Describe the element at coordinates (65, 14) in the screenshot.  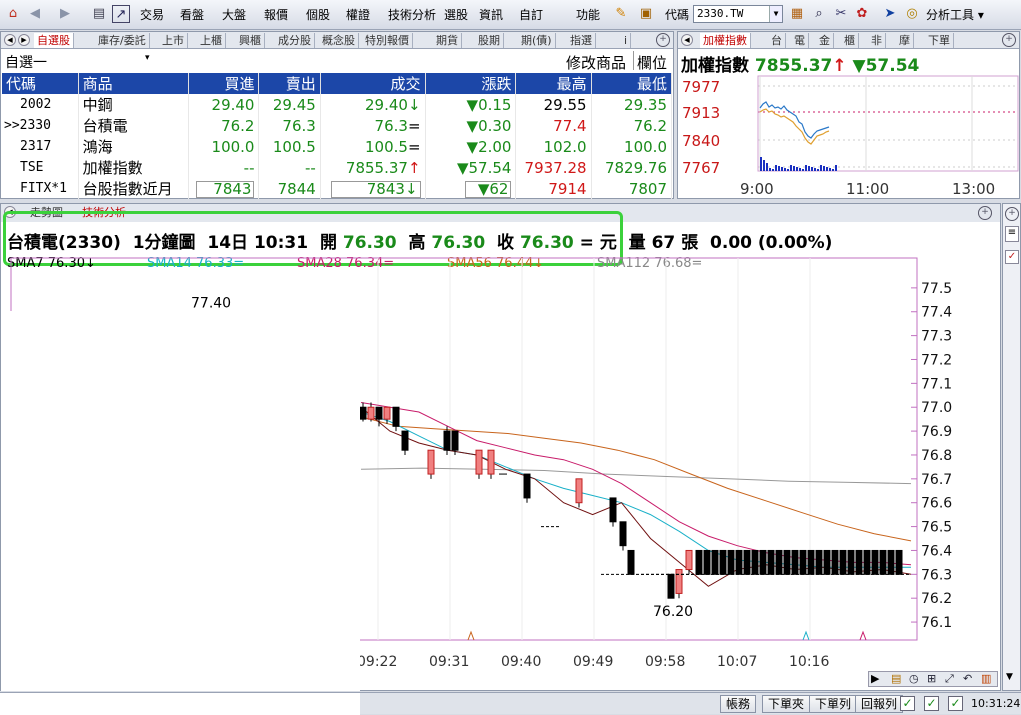
I see `forward-icon: ▶` at that location.